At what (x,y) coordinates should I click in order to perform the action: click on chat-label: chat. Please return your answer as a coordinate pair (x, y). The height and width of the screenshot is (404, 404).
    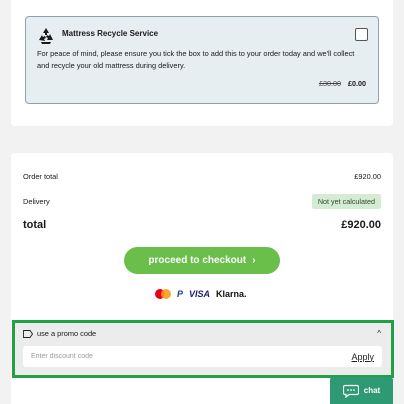
    Looking at the image, I should click on (372, 390).